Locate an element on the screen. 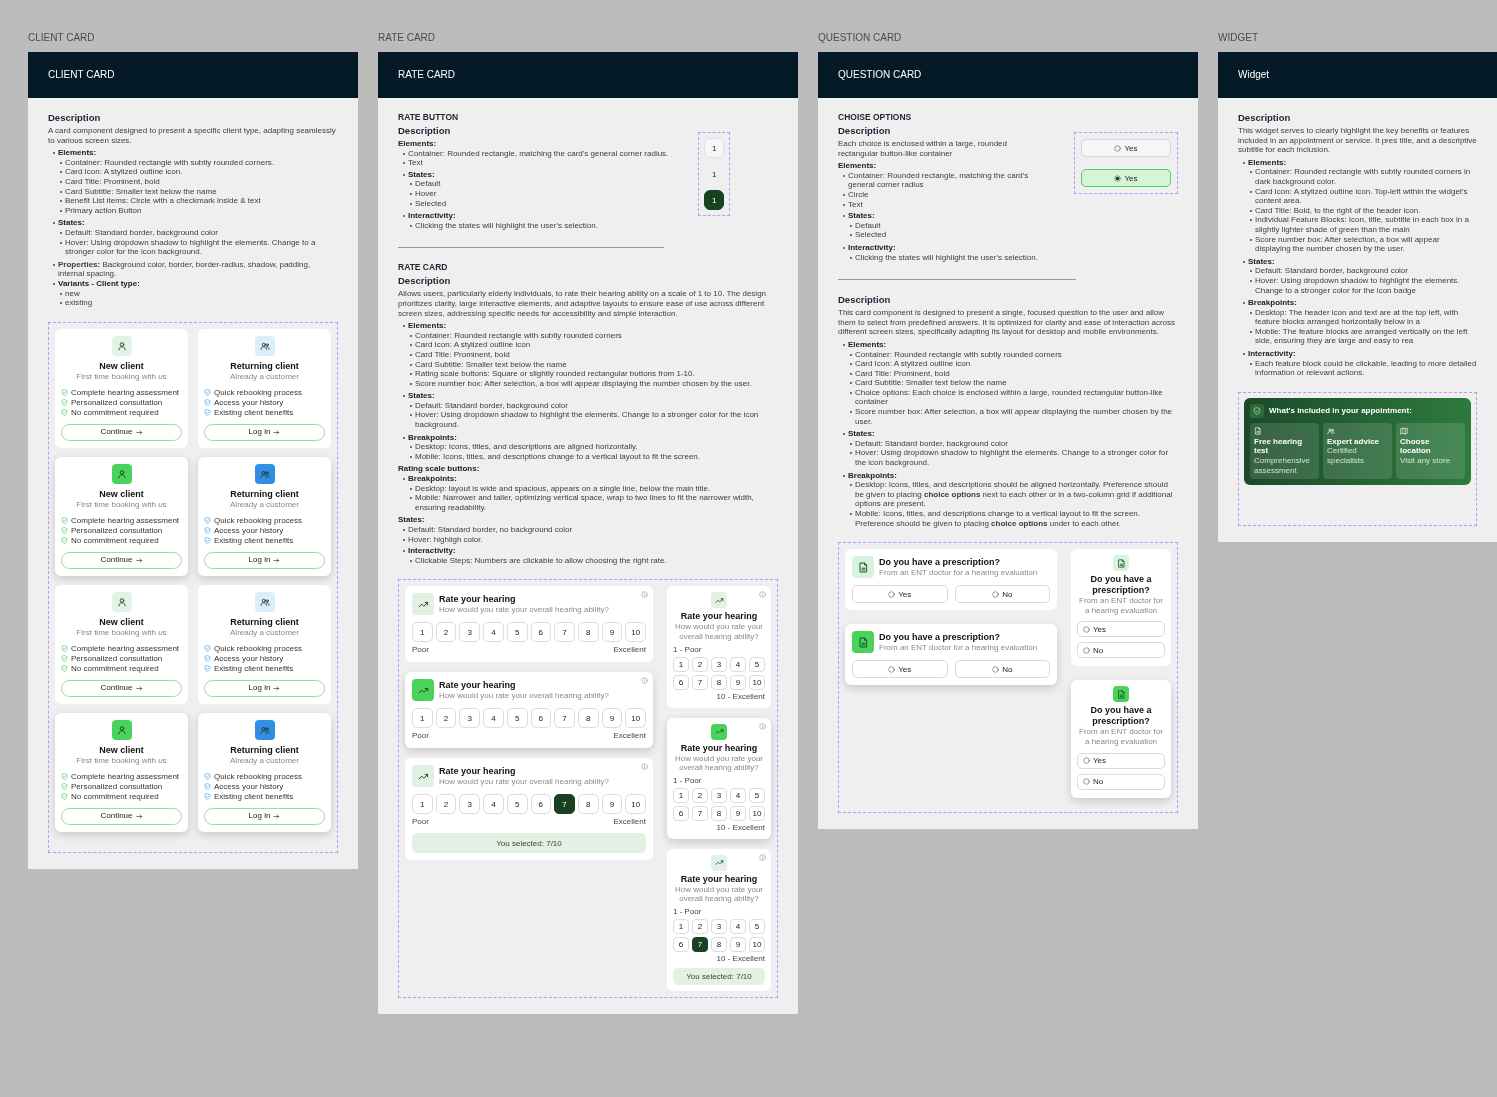  feature-title: Expert advice is located at coordinates (1354, 441).